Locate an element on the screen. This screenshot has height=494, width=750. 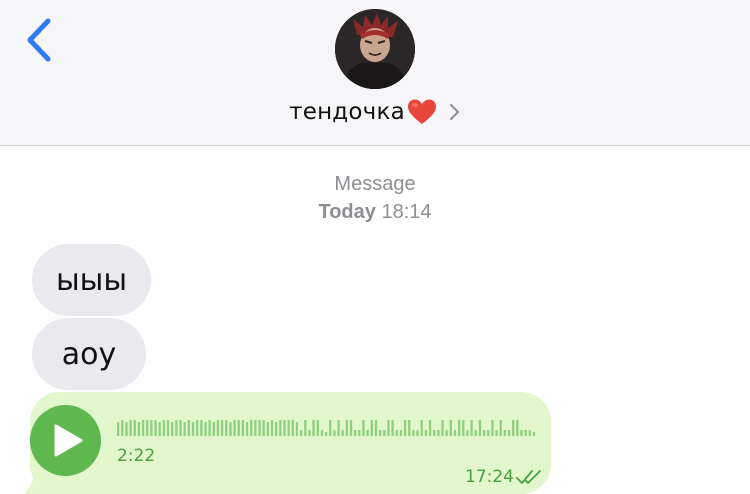
avatar-image is located at coordinates (375, 49).